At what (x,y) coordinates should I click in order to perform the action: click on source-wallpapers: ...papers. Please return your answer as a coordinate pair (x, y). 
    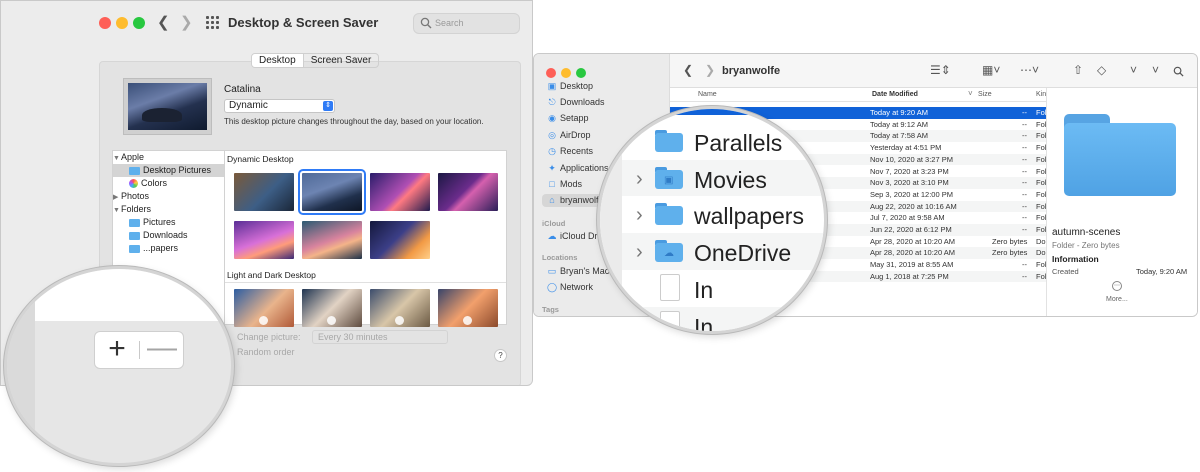
    Looking at the image, I should click on (169, 248).